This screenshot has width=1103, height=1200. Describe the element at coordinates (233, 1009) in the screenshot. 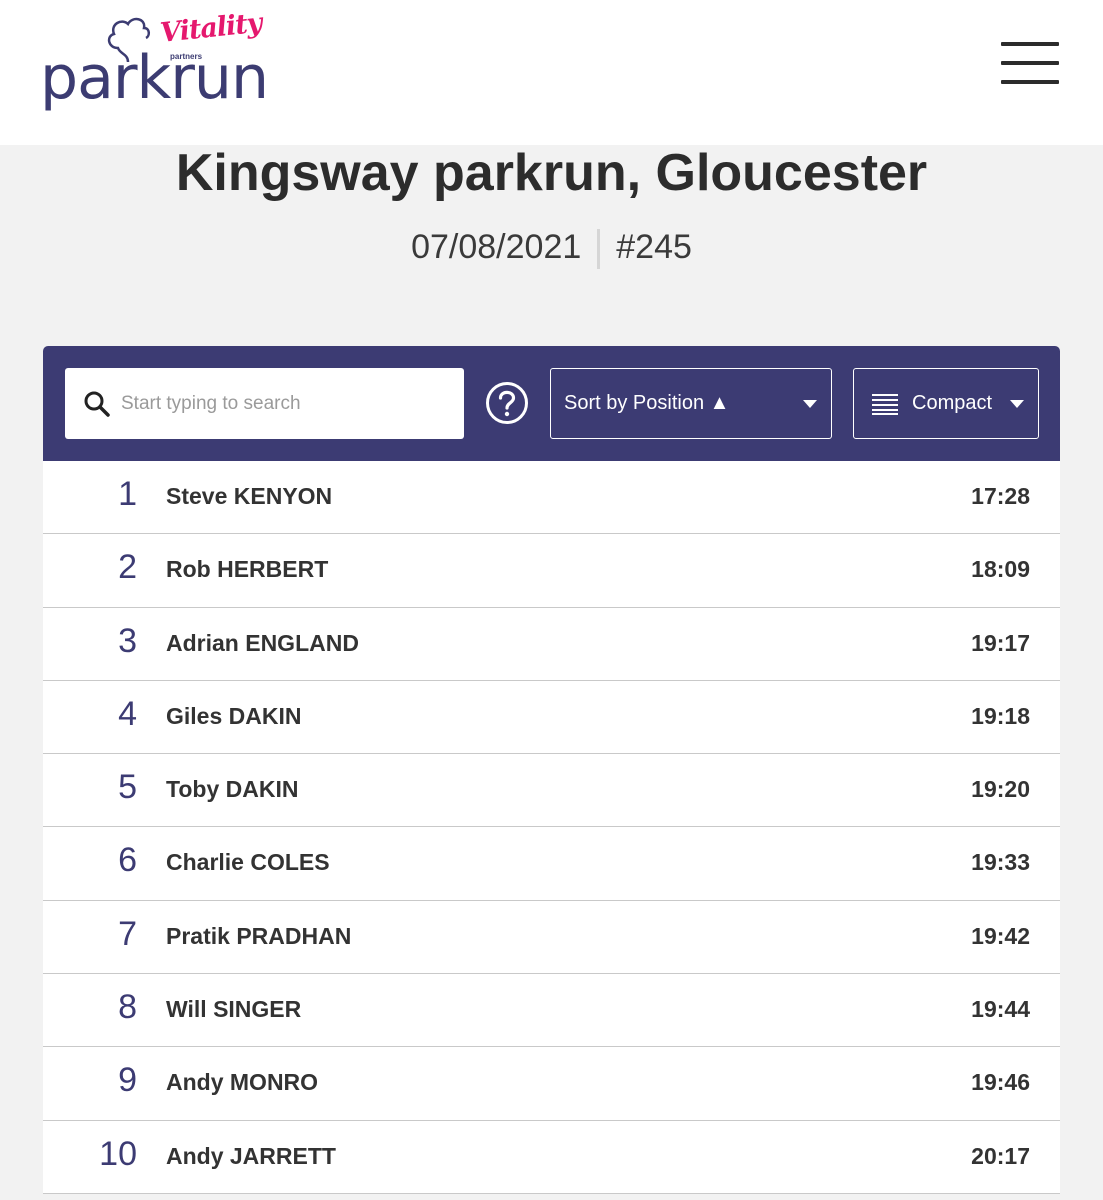

I see `runner-name: Will SINGER` at that location.